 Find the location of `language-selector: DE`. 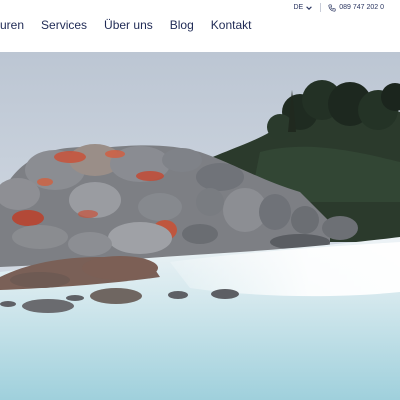

language-selector: DE is located at coordinates (304, 8).